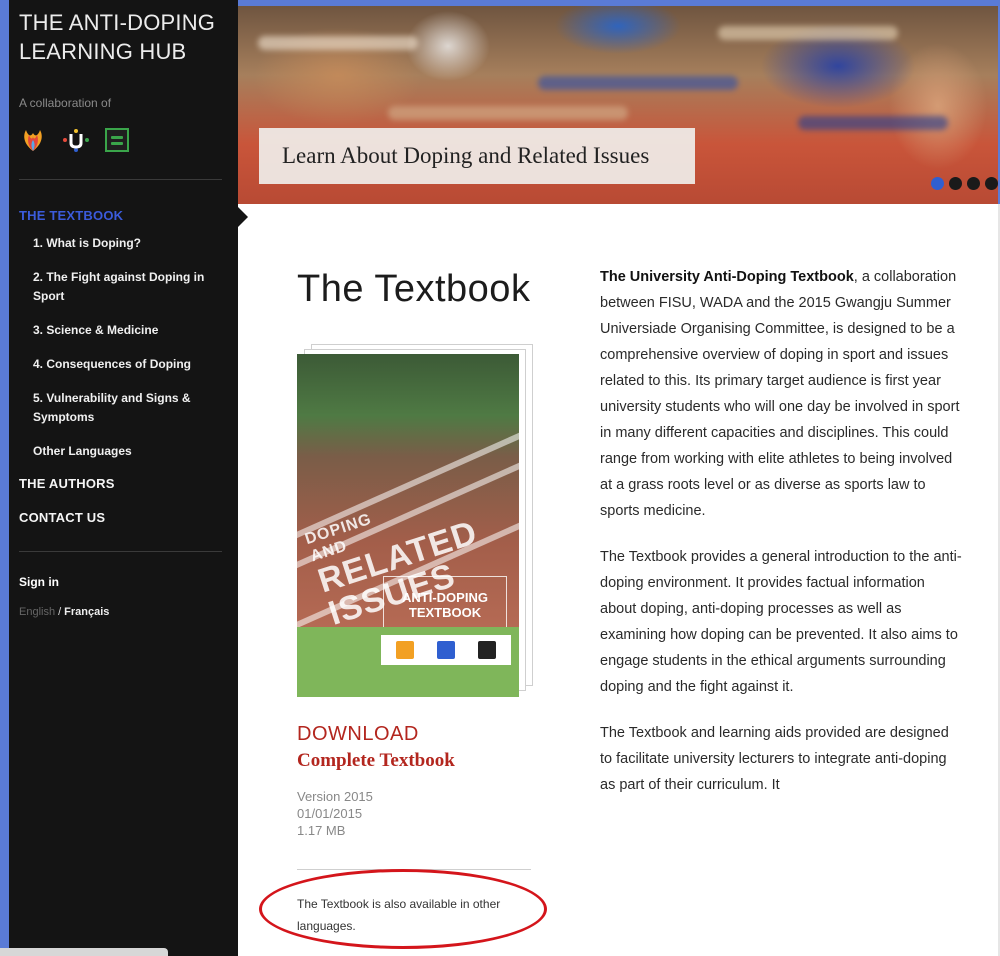 The height and width of the screenshot is (956, 1000). I want to click on sidebar-divider, so click(120, 179).